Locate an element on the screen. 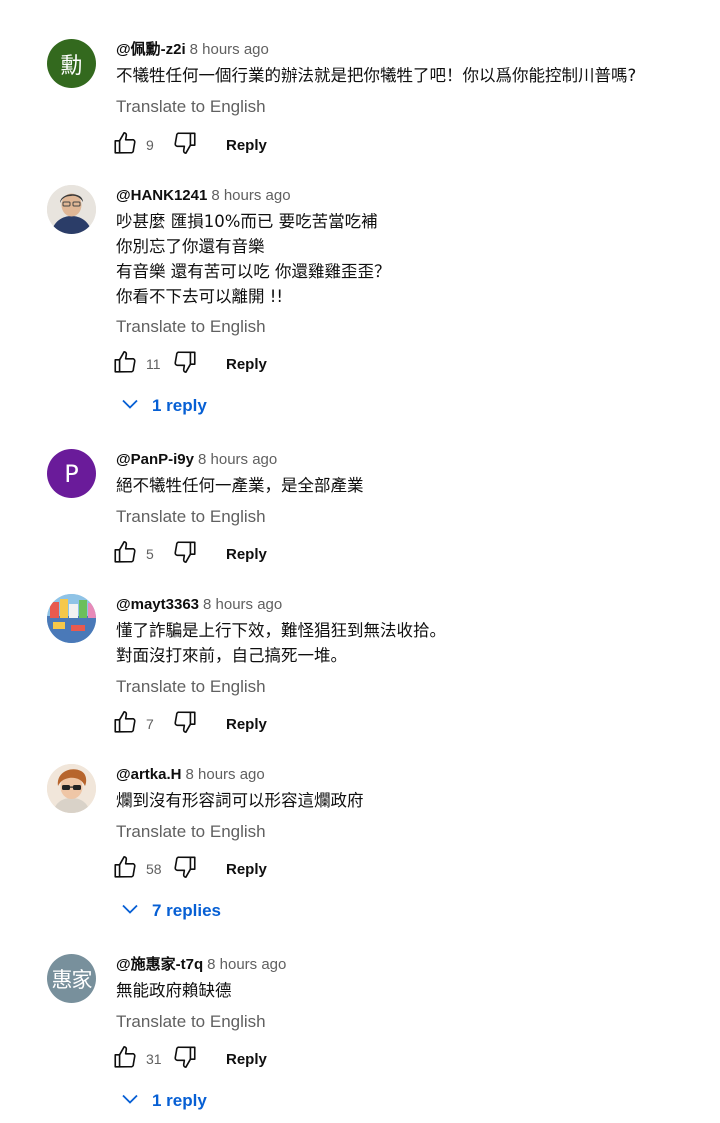 The image size is (720, 1123). comment-line: 懂了詐騙是上行下效，難怪猖狂到無法收拾。 is located at coordinates (281, 630).